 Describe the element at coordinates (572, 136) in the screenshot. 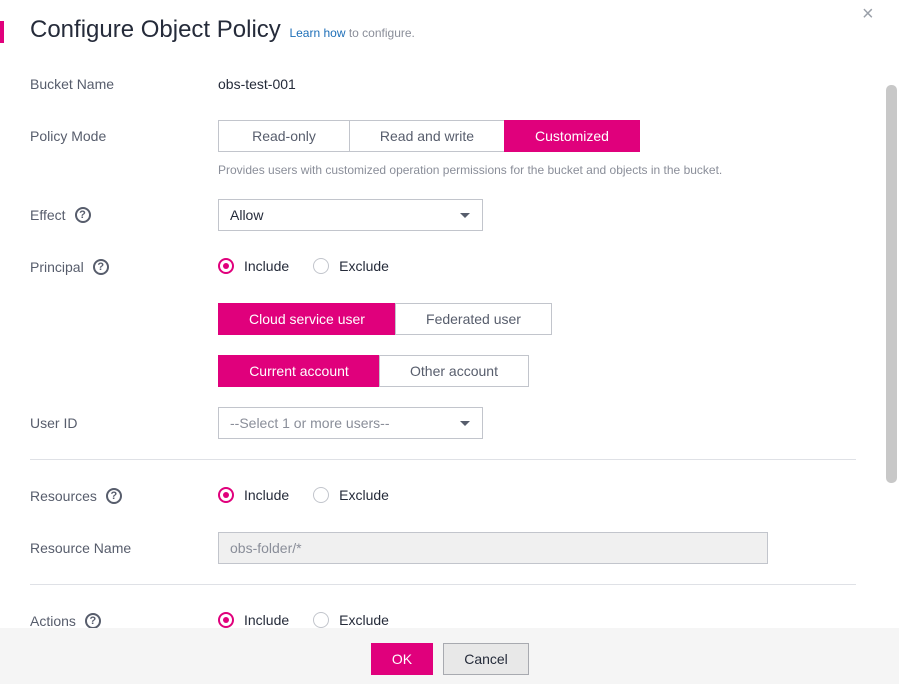

I see `policy-mode-customized: Customized` at that location.